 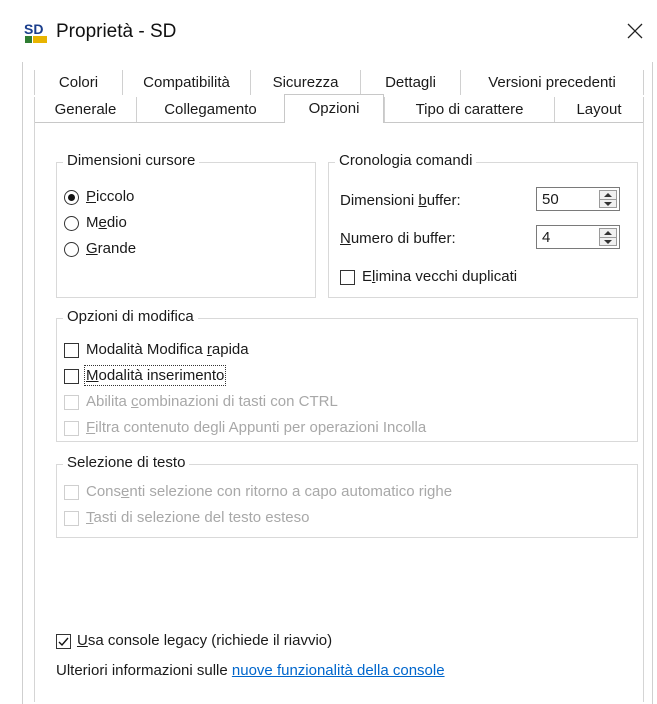 What do you see at coordinates (78, 82) in the screenshot?
I see `tab-colori: Colori` at bounding box center [78, 82].